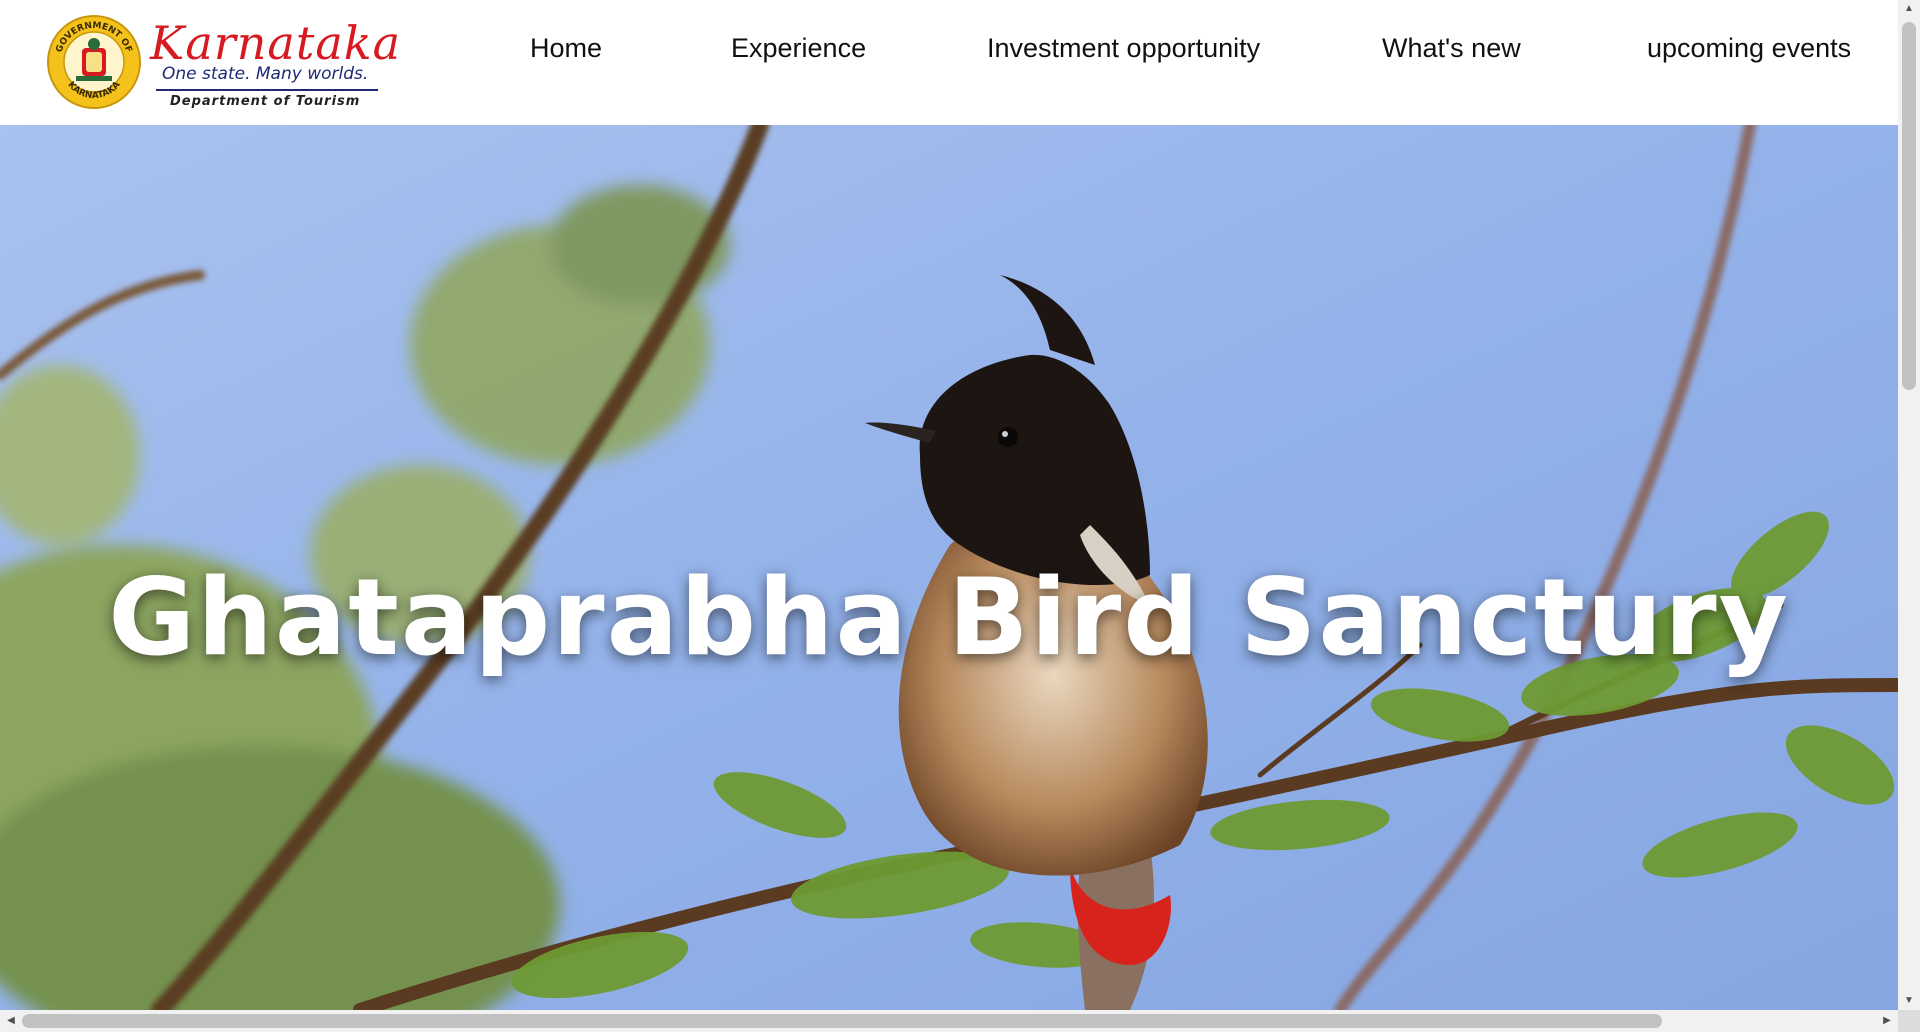  Describe the element at coordinates (1451, 48) in the screenshot. I see `nav-whats-new: What's new` at that location.